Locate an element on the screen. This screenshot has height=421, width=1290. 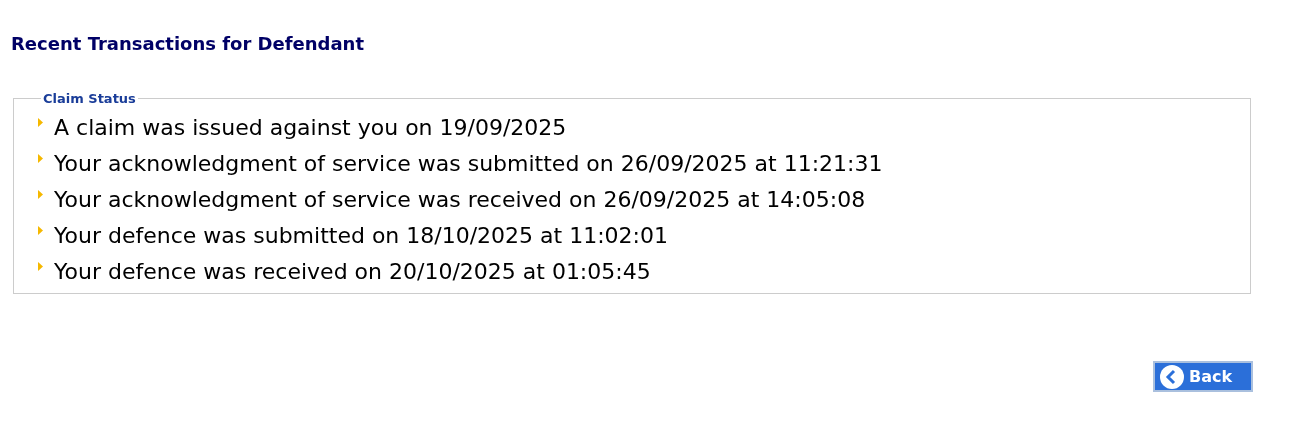
back-button: Back is located at coordinates (1203, 376).